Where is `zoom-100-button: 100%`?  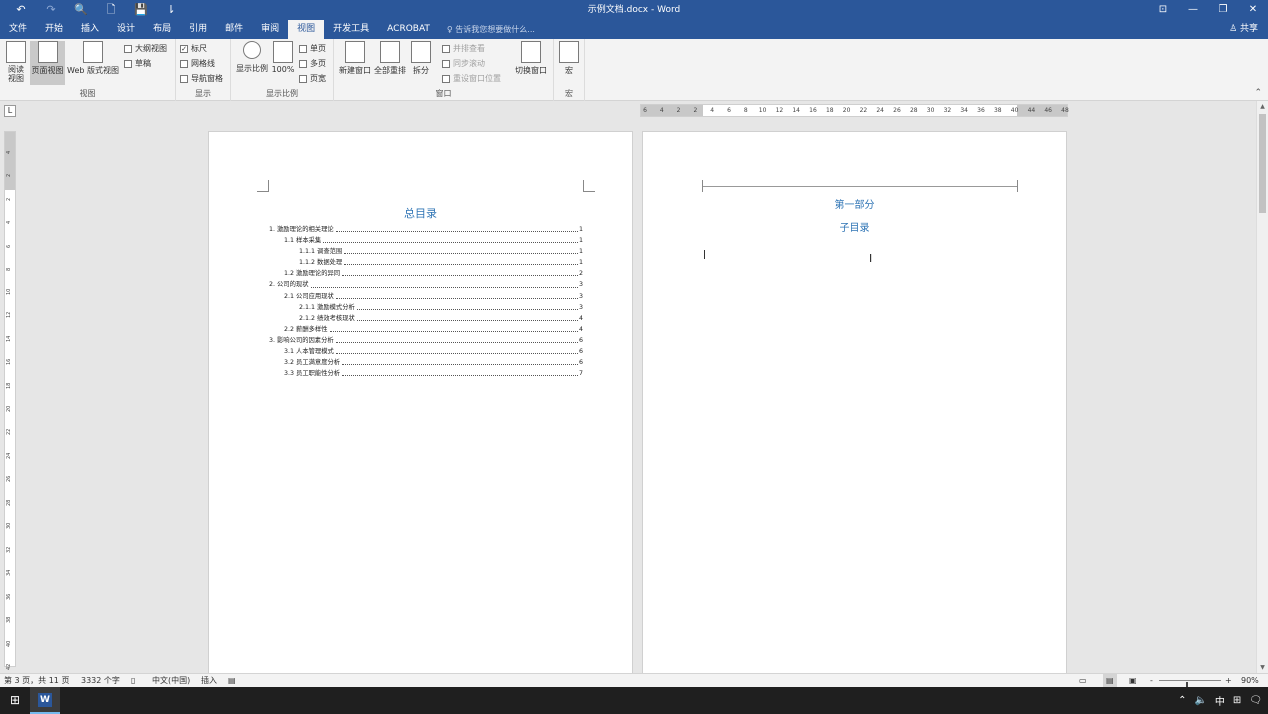
zoom-100-button: 100% is located at coordinates (283, 57).